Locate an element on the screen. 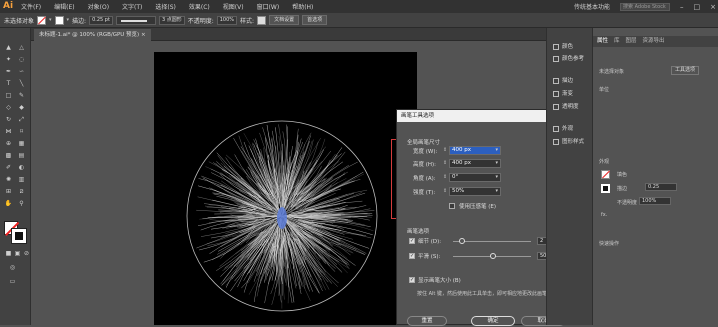 This screenshot has height=327, width=718. panel-color-guide: 颜色参考 is located at coordinates (568, 58).